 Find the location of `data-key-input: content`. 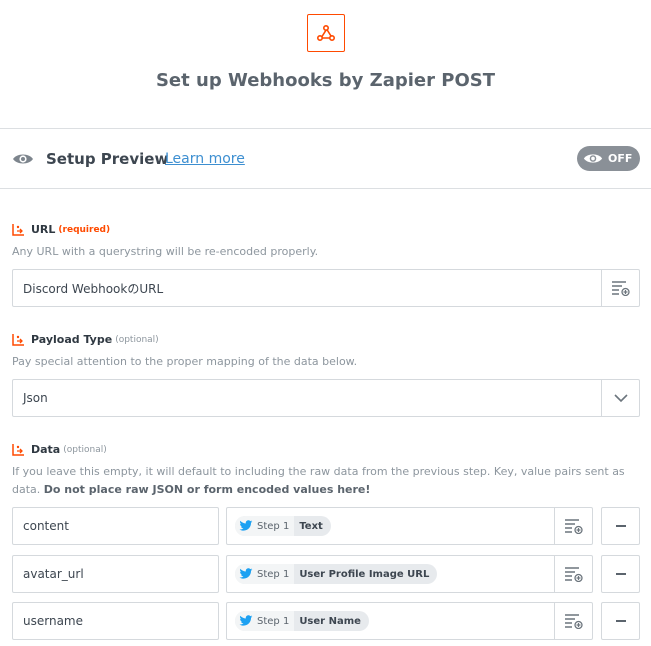

data-key-input: content is located at coordinates (115, 526).